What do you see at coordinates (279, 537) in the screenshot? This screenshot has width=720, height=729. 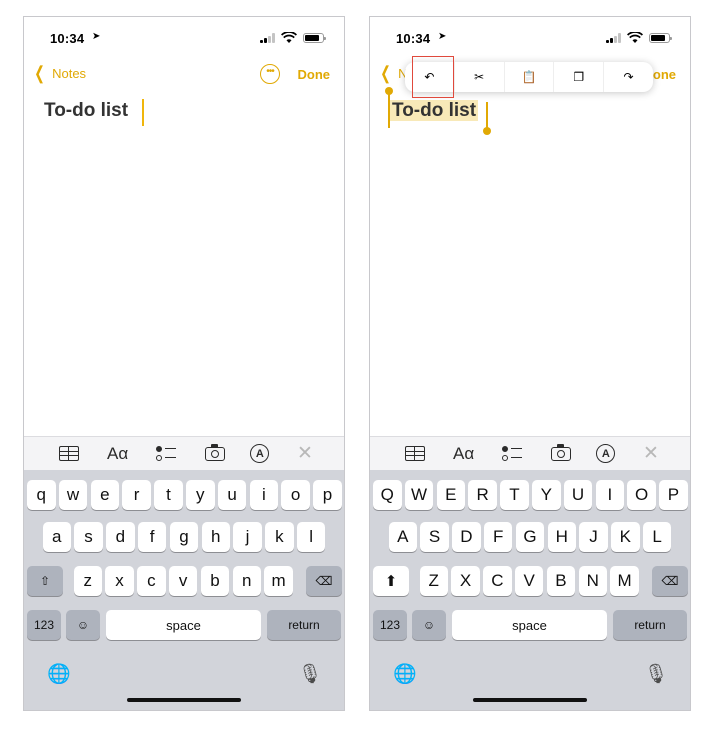 I see `key-k: k` at bounding box center [279, 537].